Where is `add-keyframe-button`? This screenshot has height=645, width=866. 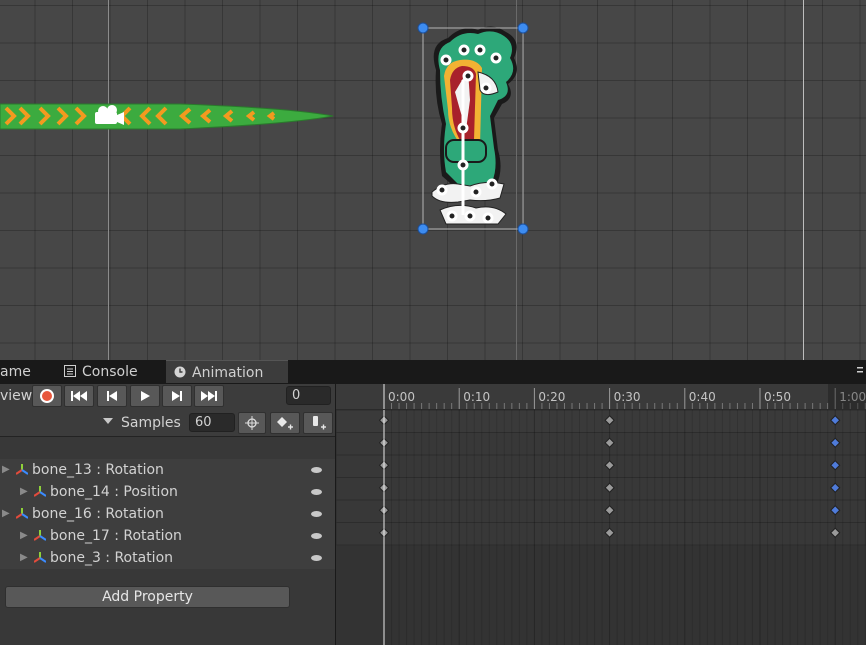
add-keyframe-button is located at coordinates (285, 423).